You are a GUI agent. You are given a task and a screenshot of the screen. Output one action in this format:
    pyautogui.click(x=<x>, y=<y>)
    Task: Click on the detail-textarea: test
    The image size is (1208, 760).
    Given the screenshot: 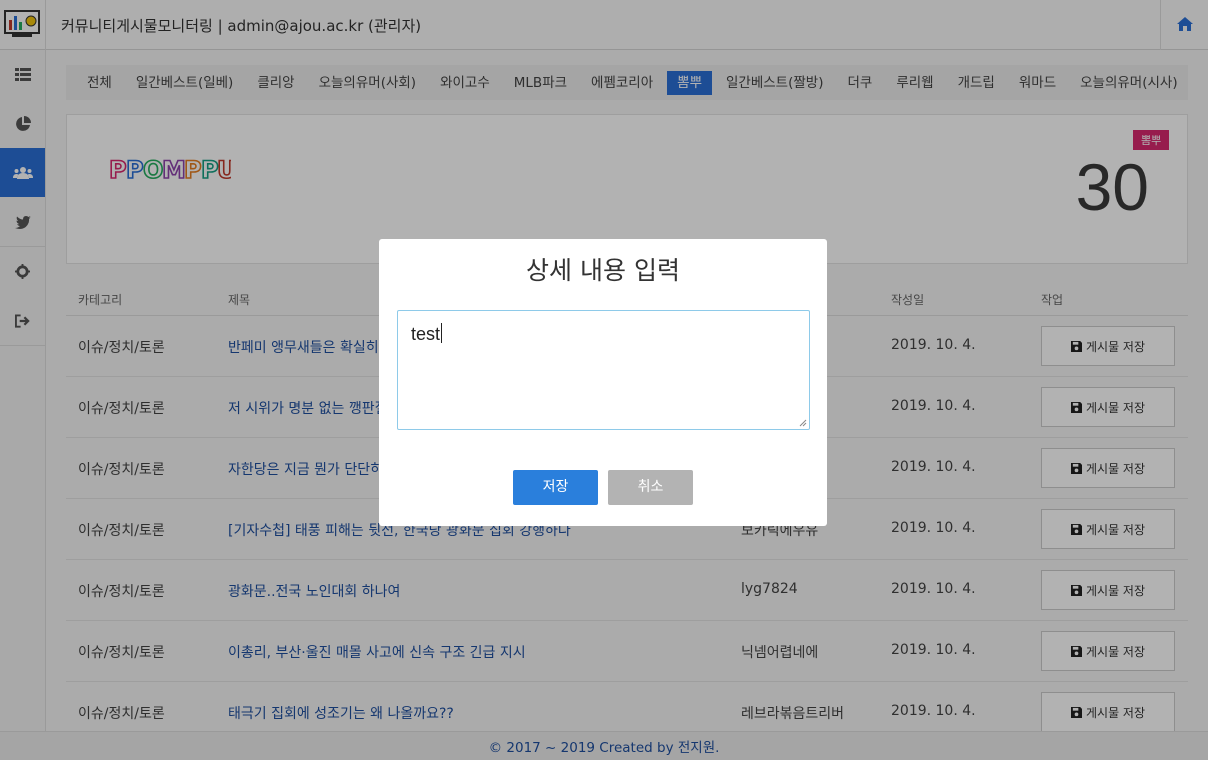 What is the action you would take?
    pyautogui.click(x=603, y=370)
    